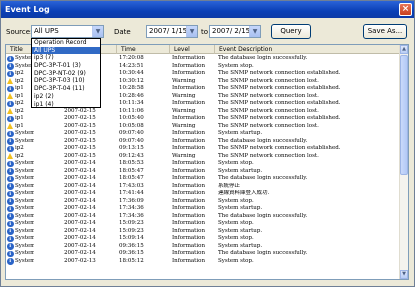 The width and height of the screenshot is (415, 287). I want to click on cell-time: 17:36:09, so click(131, 200).